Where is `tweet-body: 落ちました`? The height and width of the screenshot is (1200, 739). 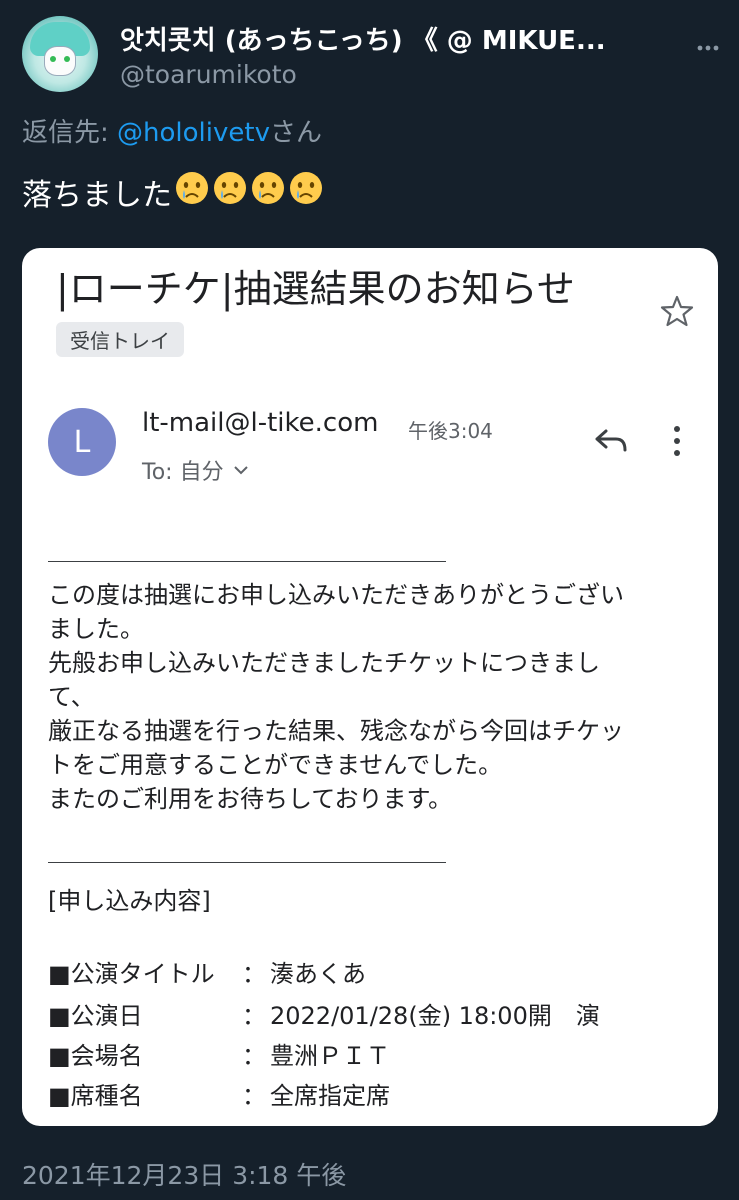
tweet-body: 落ちました is located at coordinates (97, 195).